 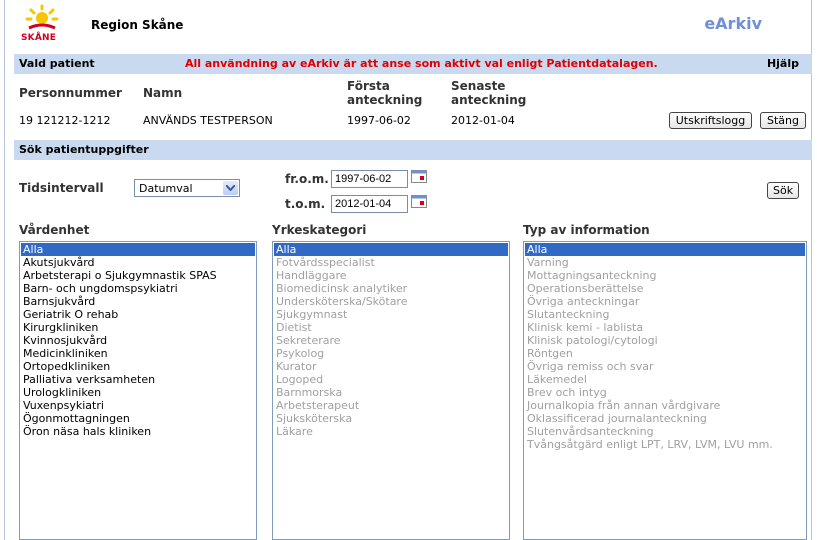 What do you see at coordinates (138, 379) in the screenshot?
I see `list-item: Palliativa verksamheten` at bounding box center [138, 379].